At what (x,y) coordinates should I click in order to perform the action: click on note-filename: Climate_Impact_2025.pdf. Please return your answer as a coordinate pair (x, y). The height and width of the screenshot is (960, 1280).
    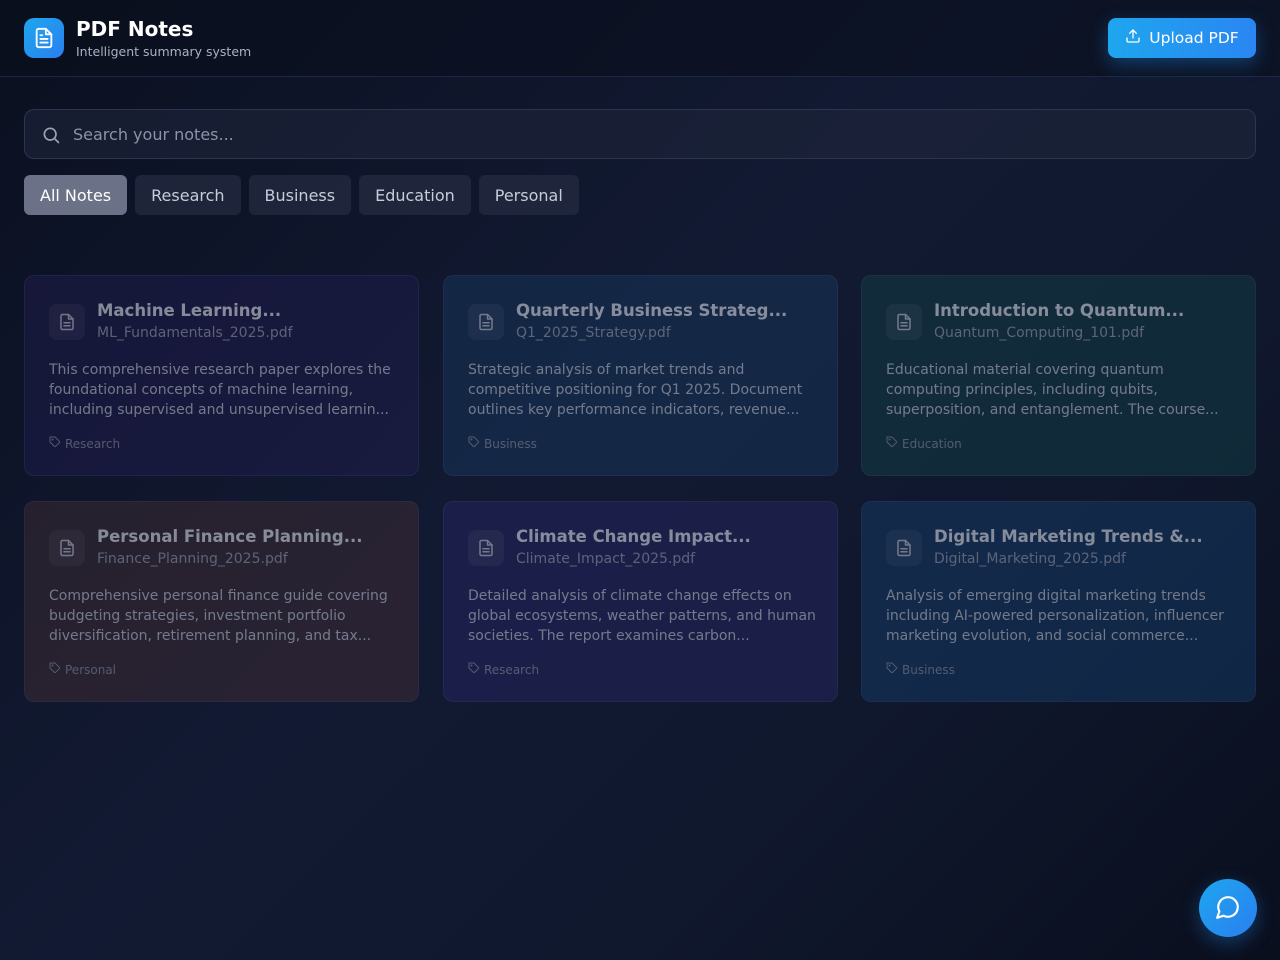
    Looking at the image, I should click on (606, 559).